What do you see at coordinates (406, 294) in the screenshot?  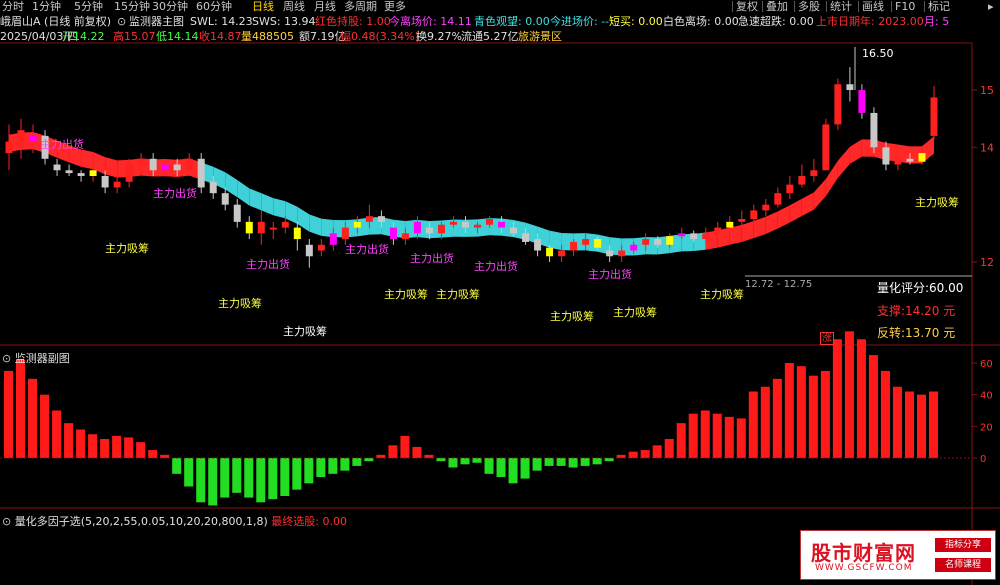 I see `buy-signal-label: 主力吸筹` at bounding box center [406, 294].